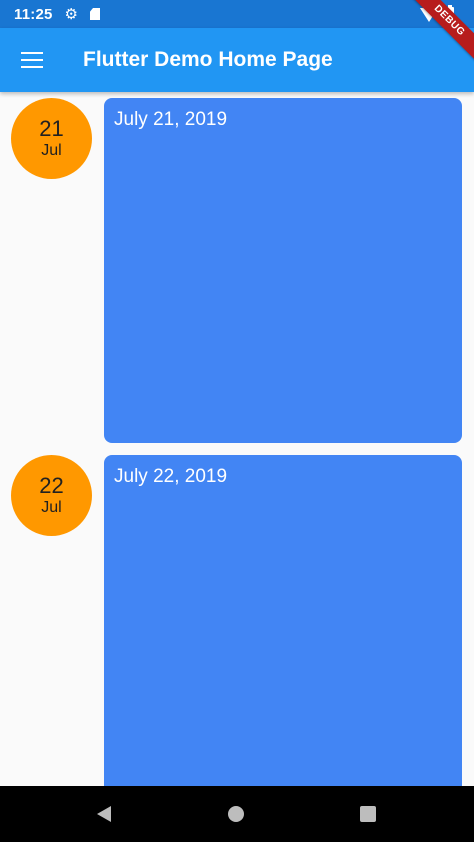 The width and height of the screenshot is (474, 842). I want to click on sd-card-icon, so click(95, 14).